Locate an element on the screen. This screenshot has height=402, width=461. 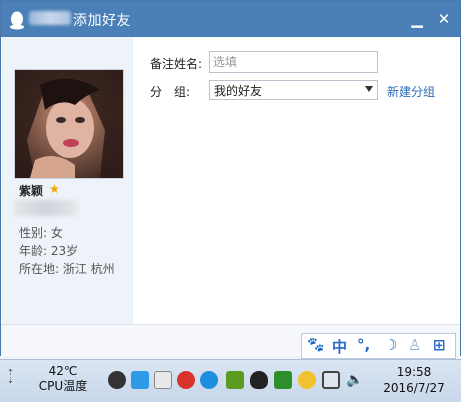
title-bar: 添加好友 ▁ ✕ is located at coordinates (230, 19).